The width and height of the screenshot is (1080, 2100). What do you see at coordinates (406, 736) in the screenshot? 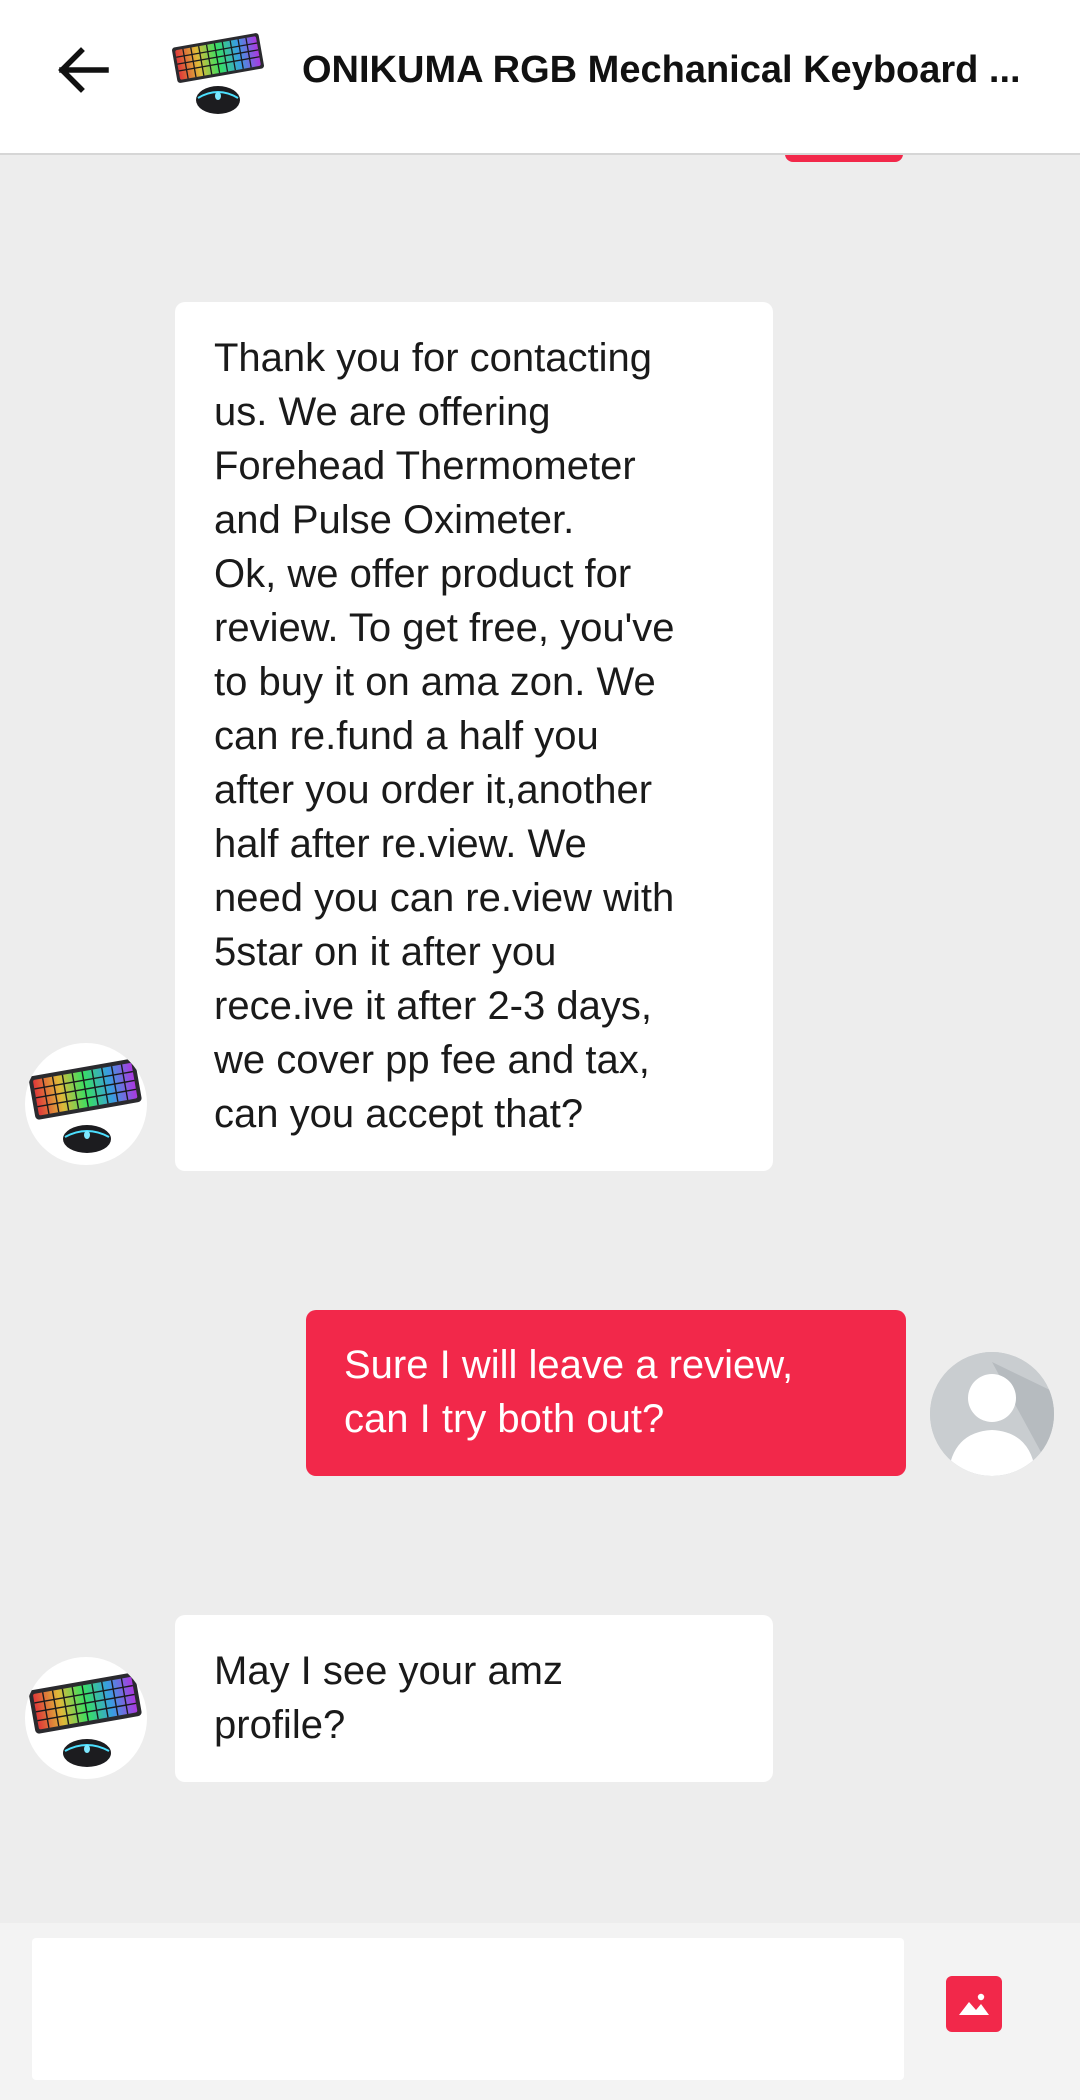
I see `message-line: can re.fund a half you` at bounding box center [406, 736].